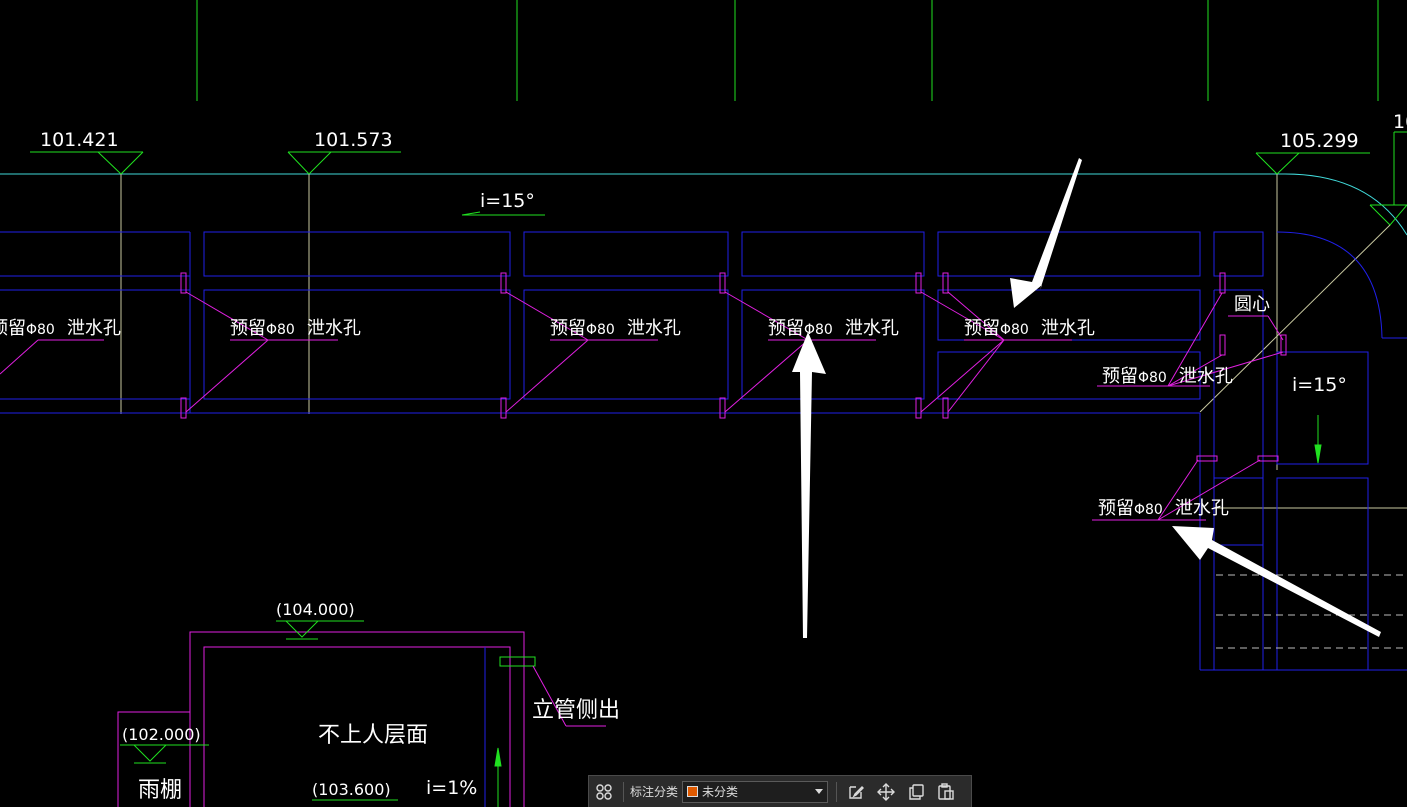  I want to click on elevation-label: (104.000), so click(315, 609).